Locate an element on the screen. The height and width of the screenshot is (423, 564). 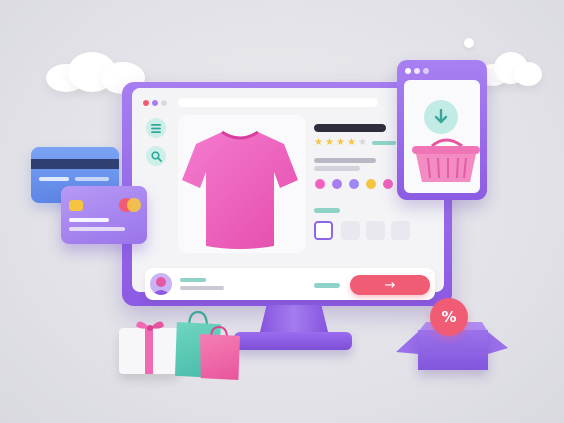
shopping-bag-pink is located at coordinates (220, 357).